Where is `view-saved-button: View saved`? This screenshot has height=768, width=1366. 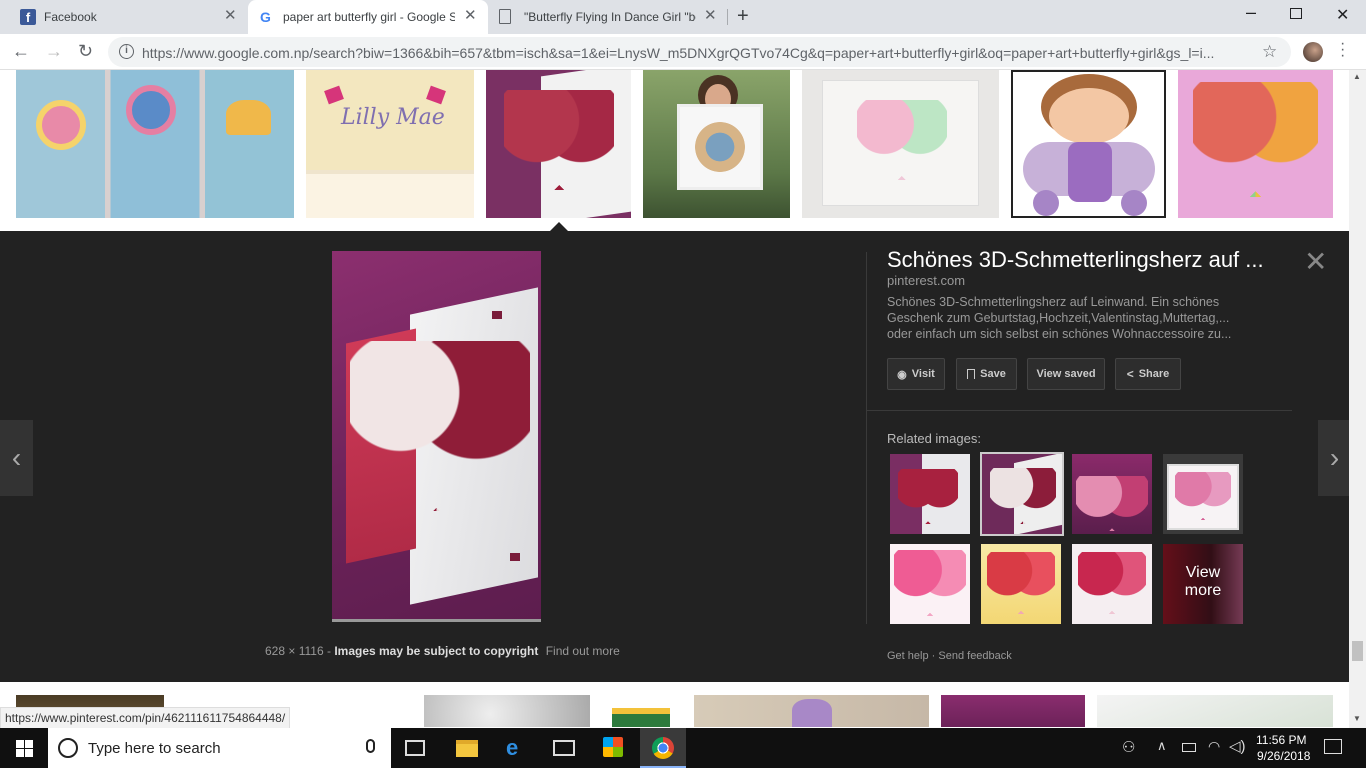
view-saved-button: View saved is located at coordinates (1066, 374).